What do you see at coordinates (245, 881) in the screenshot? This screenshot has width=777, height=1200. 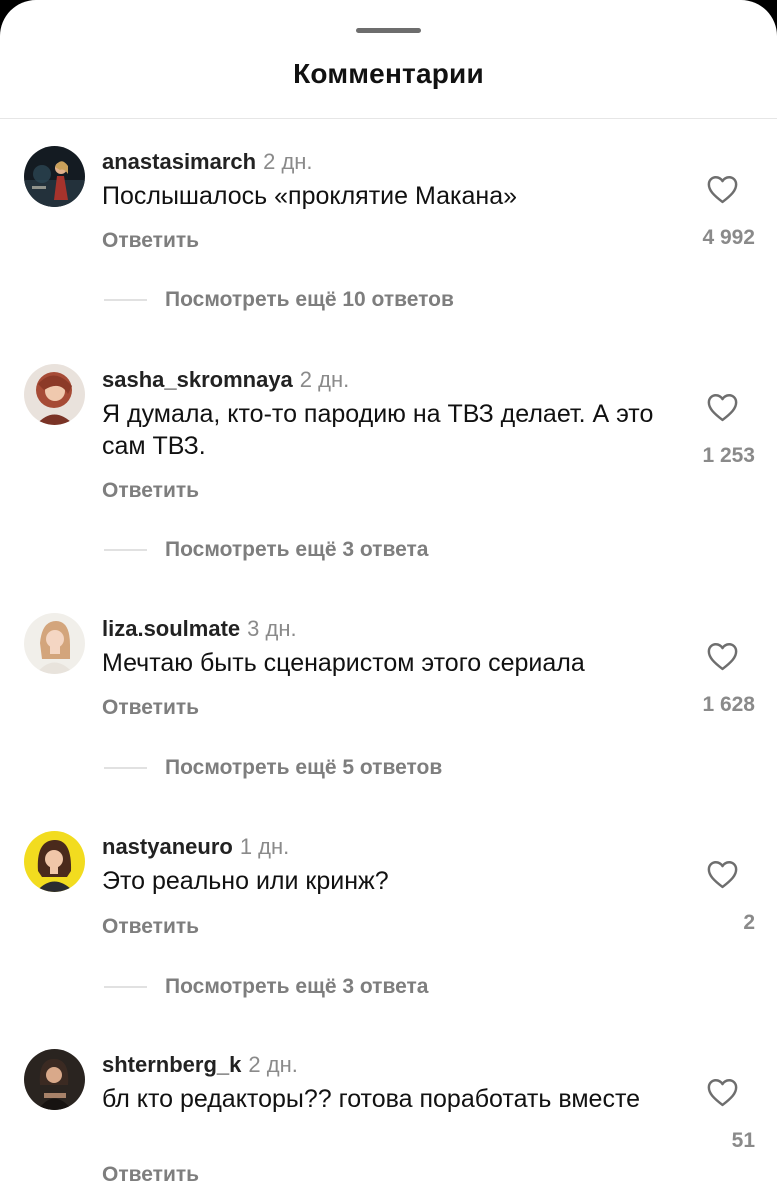 I see `comment-text: Это реально или кринж?` at bounding box center [245, 881].